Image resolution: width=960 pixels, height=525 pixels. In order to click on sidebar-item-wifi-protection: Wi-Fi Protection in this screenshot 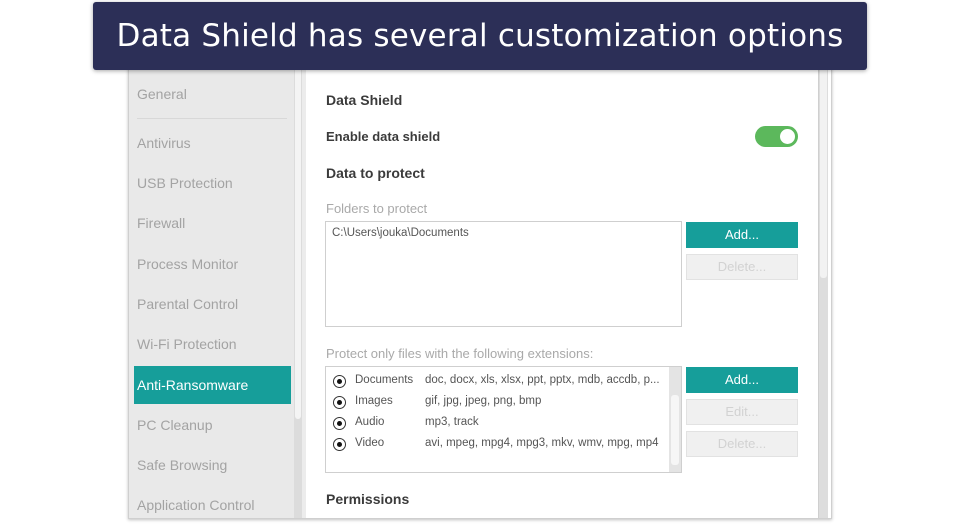, I will do `click(212, 344)`.